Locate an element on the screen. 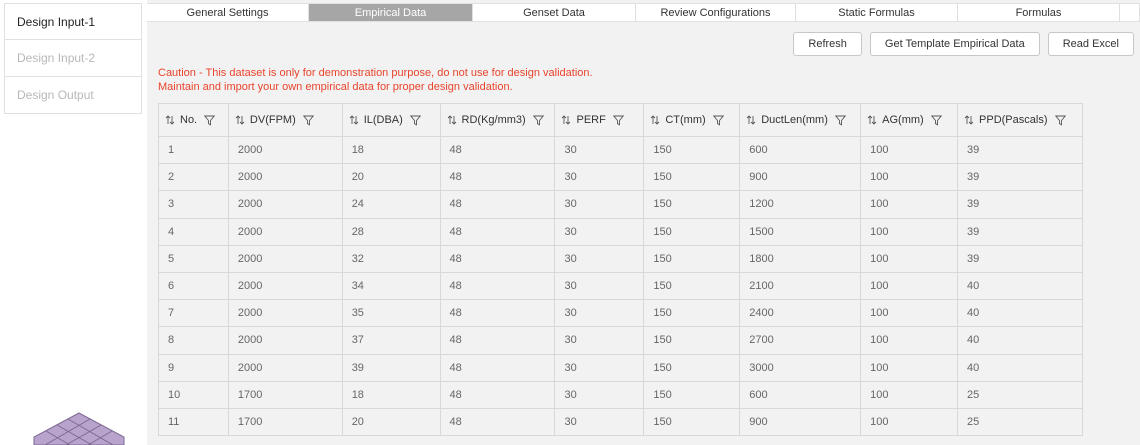 The height and width of the screenshot is (445, 1140). table-row: 2 2000 20 48 30 150 900 100 39 is located at coordinates (620, 177).